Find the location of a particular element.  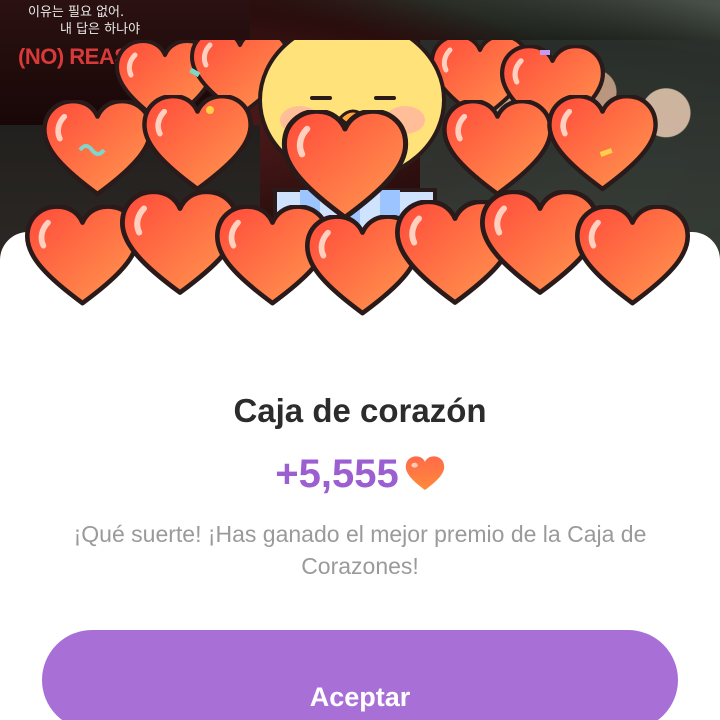

heart-icon is located at coordinates (424, 472).